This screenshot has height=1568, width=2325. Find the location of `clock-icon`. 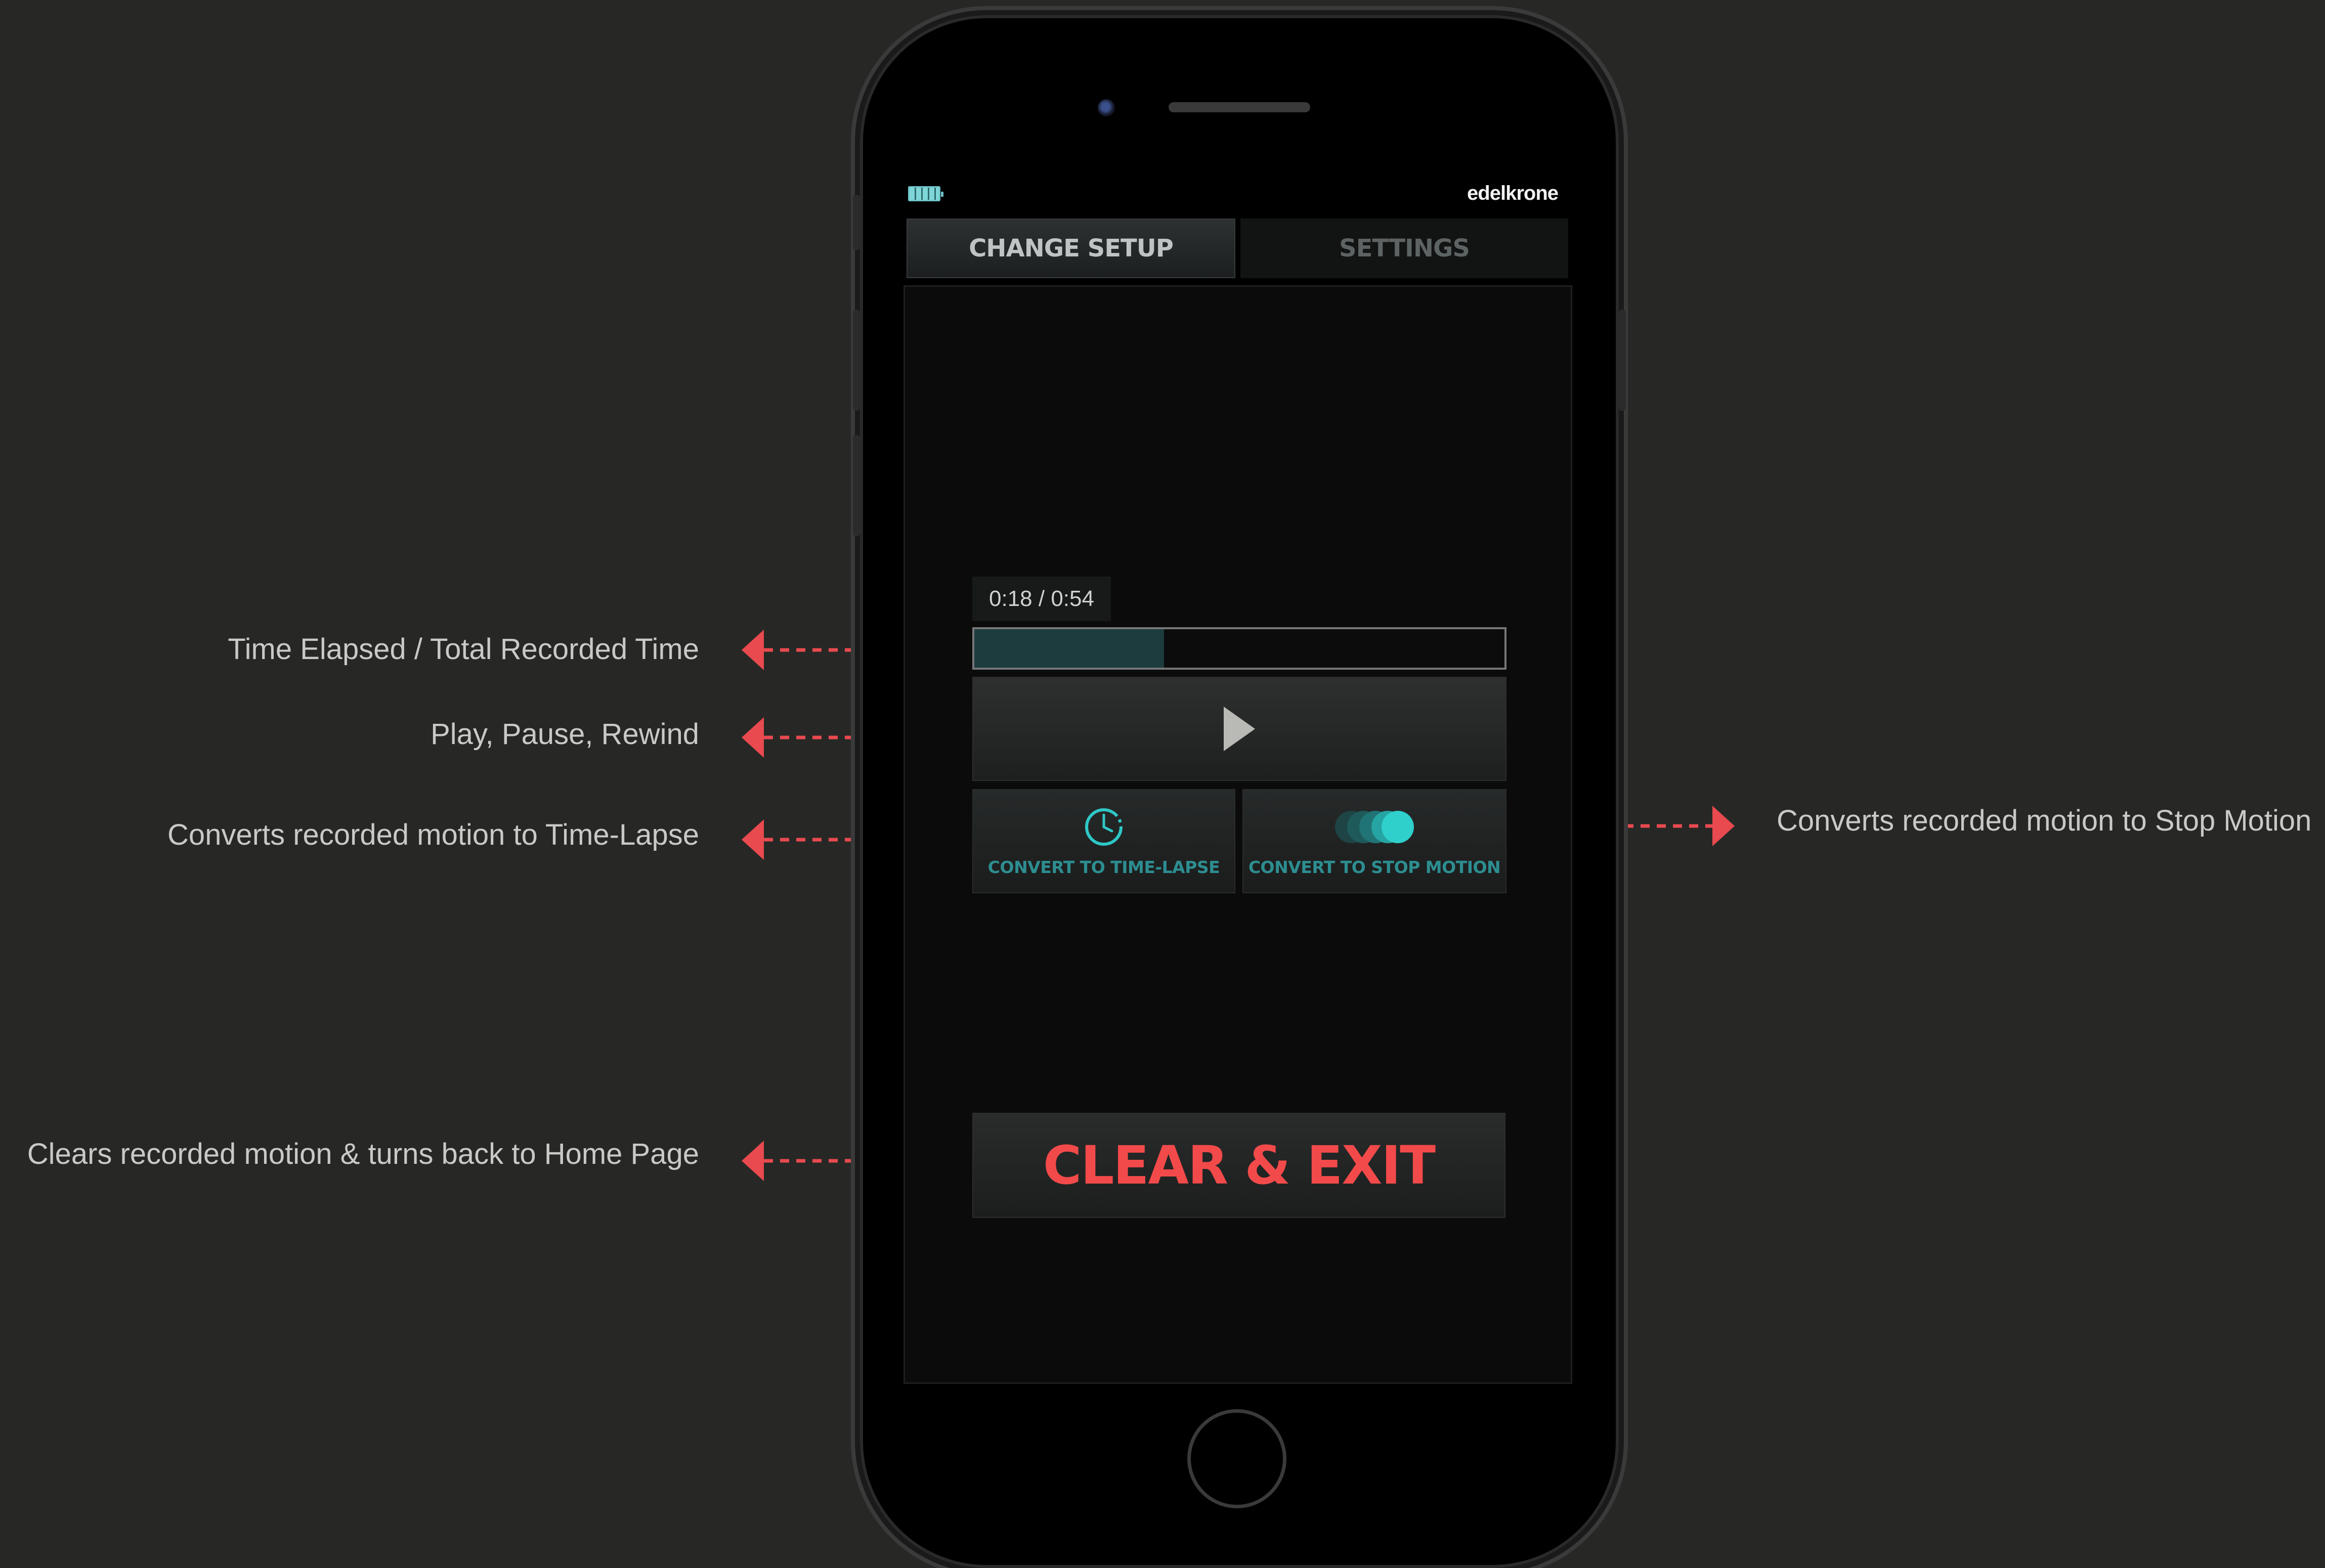

clock-icon is located at coordinates (1104, 827).